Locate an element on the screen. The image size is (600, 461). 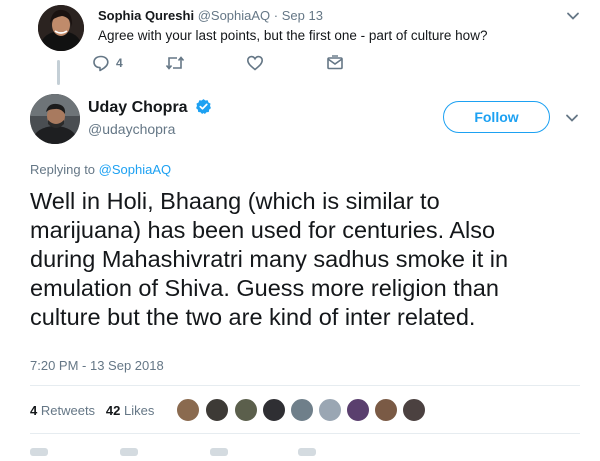
replying-to-handle-link: @SophiaAQ is located at coordinates (135, 169).